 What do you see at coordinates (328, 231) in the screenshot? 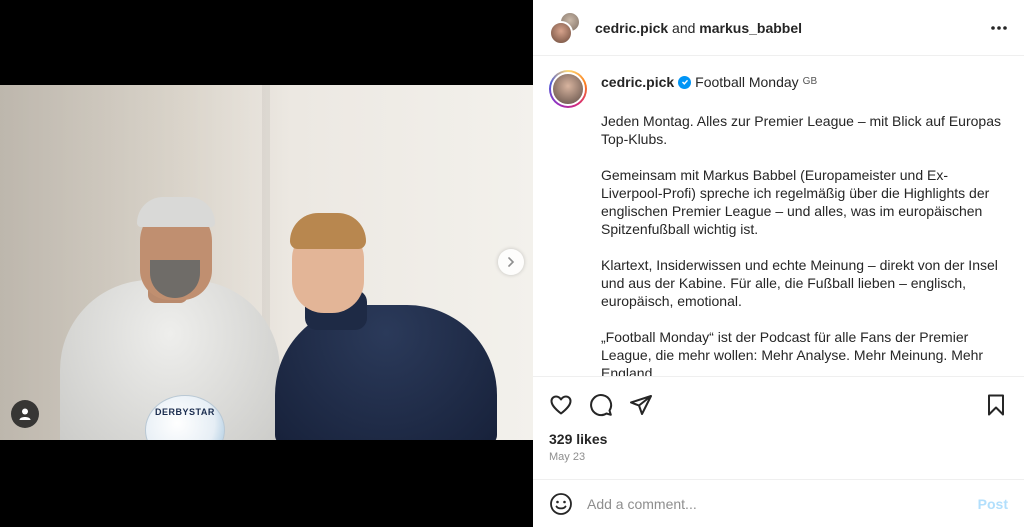
I see `person-2-hair` at bounding box center [328, 231].